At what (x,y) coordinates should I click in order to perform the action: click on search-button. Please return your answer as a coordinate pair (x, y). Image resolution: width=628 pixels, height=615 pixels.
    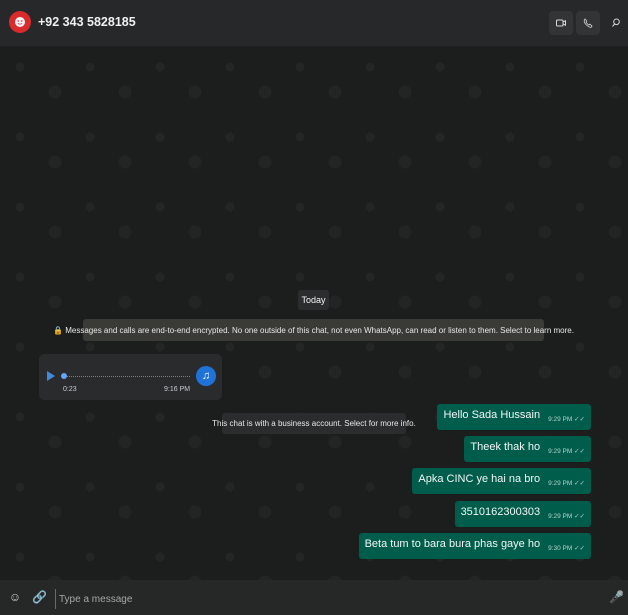
    Looking at the image, I should click on (616, 23).